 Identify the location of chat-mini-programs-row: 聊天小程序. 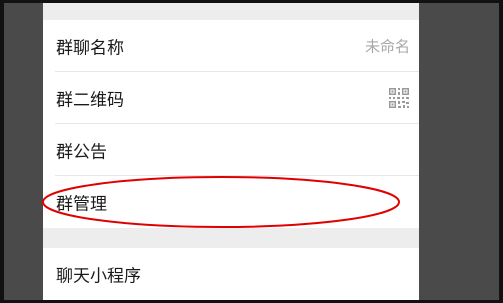
(231, 274).